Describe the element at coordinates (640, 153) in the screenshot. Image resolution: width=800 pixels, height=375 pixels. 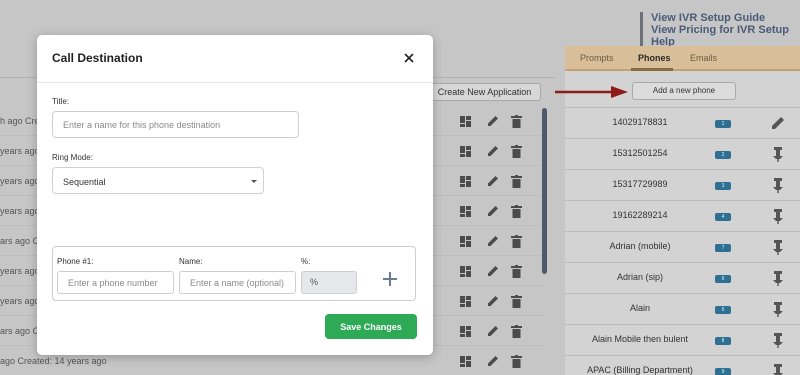
I see `phone-name: 15312501254` at that location.